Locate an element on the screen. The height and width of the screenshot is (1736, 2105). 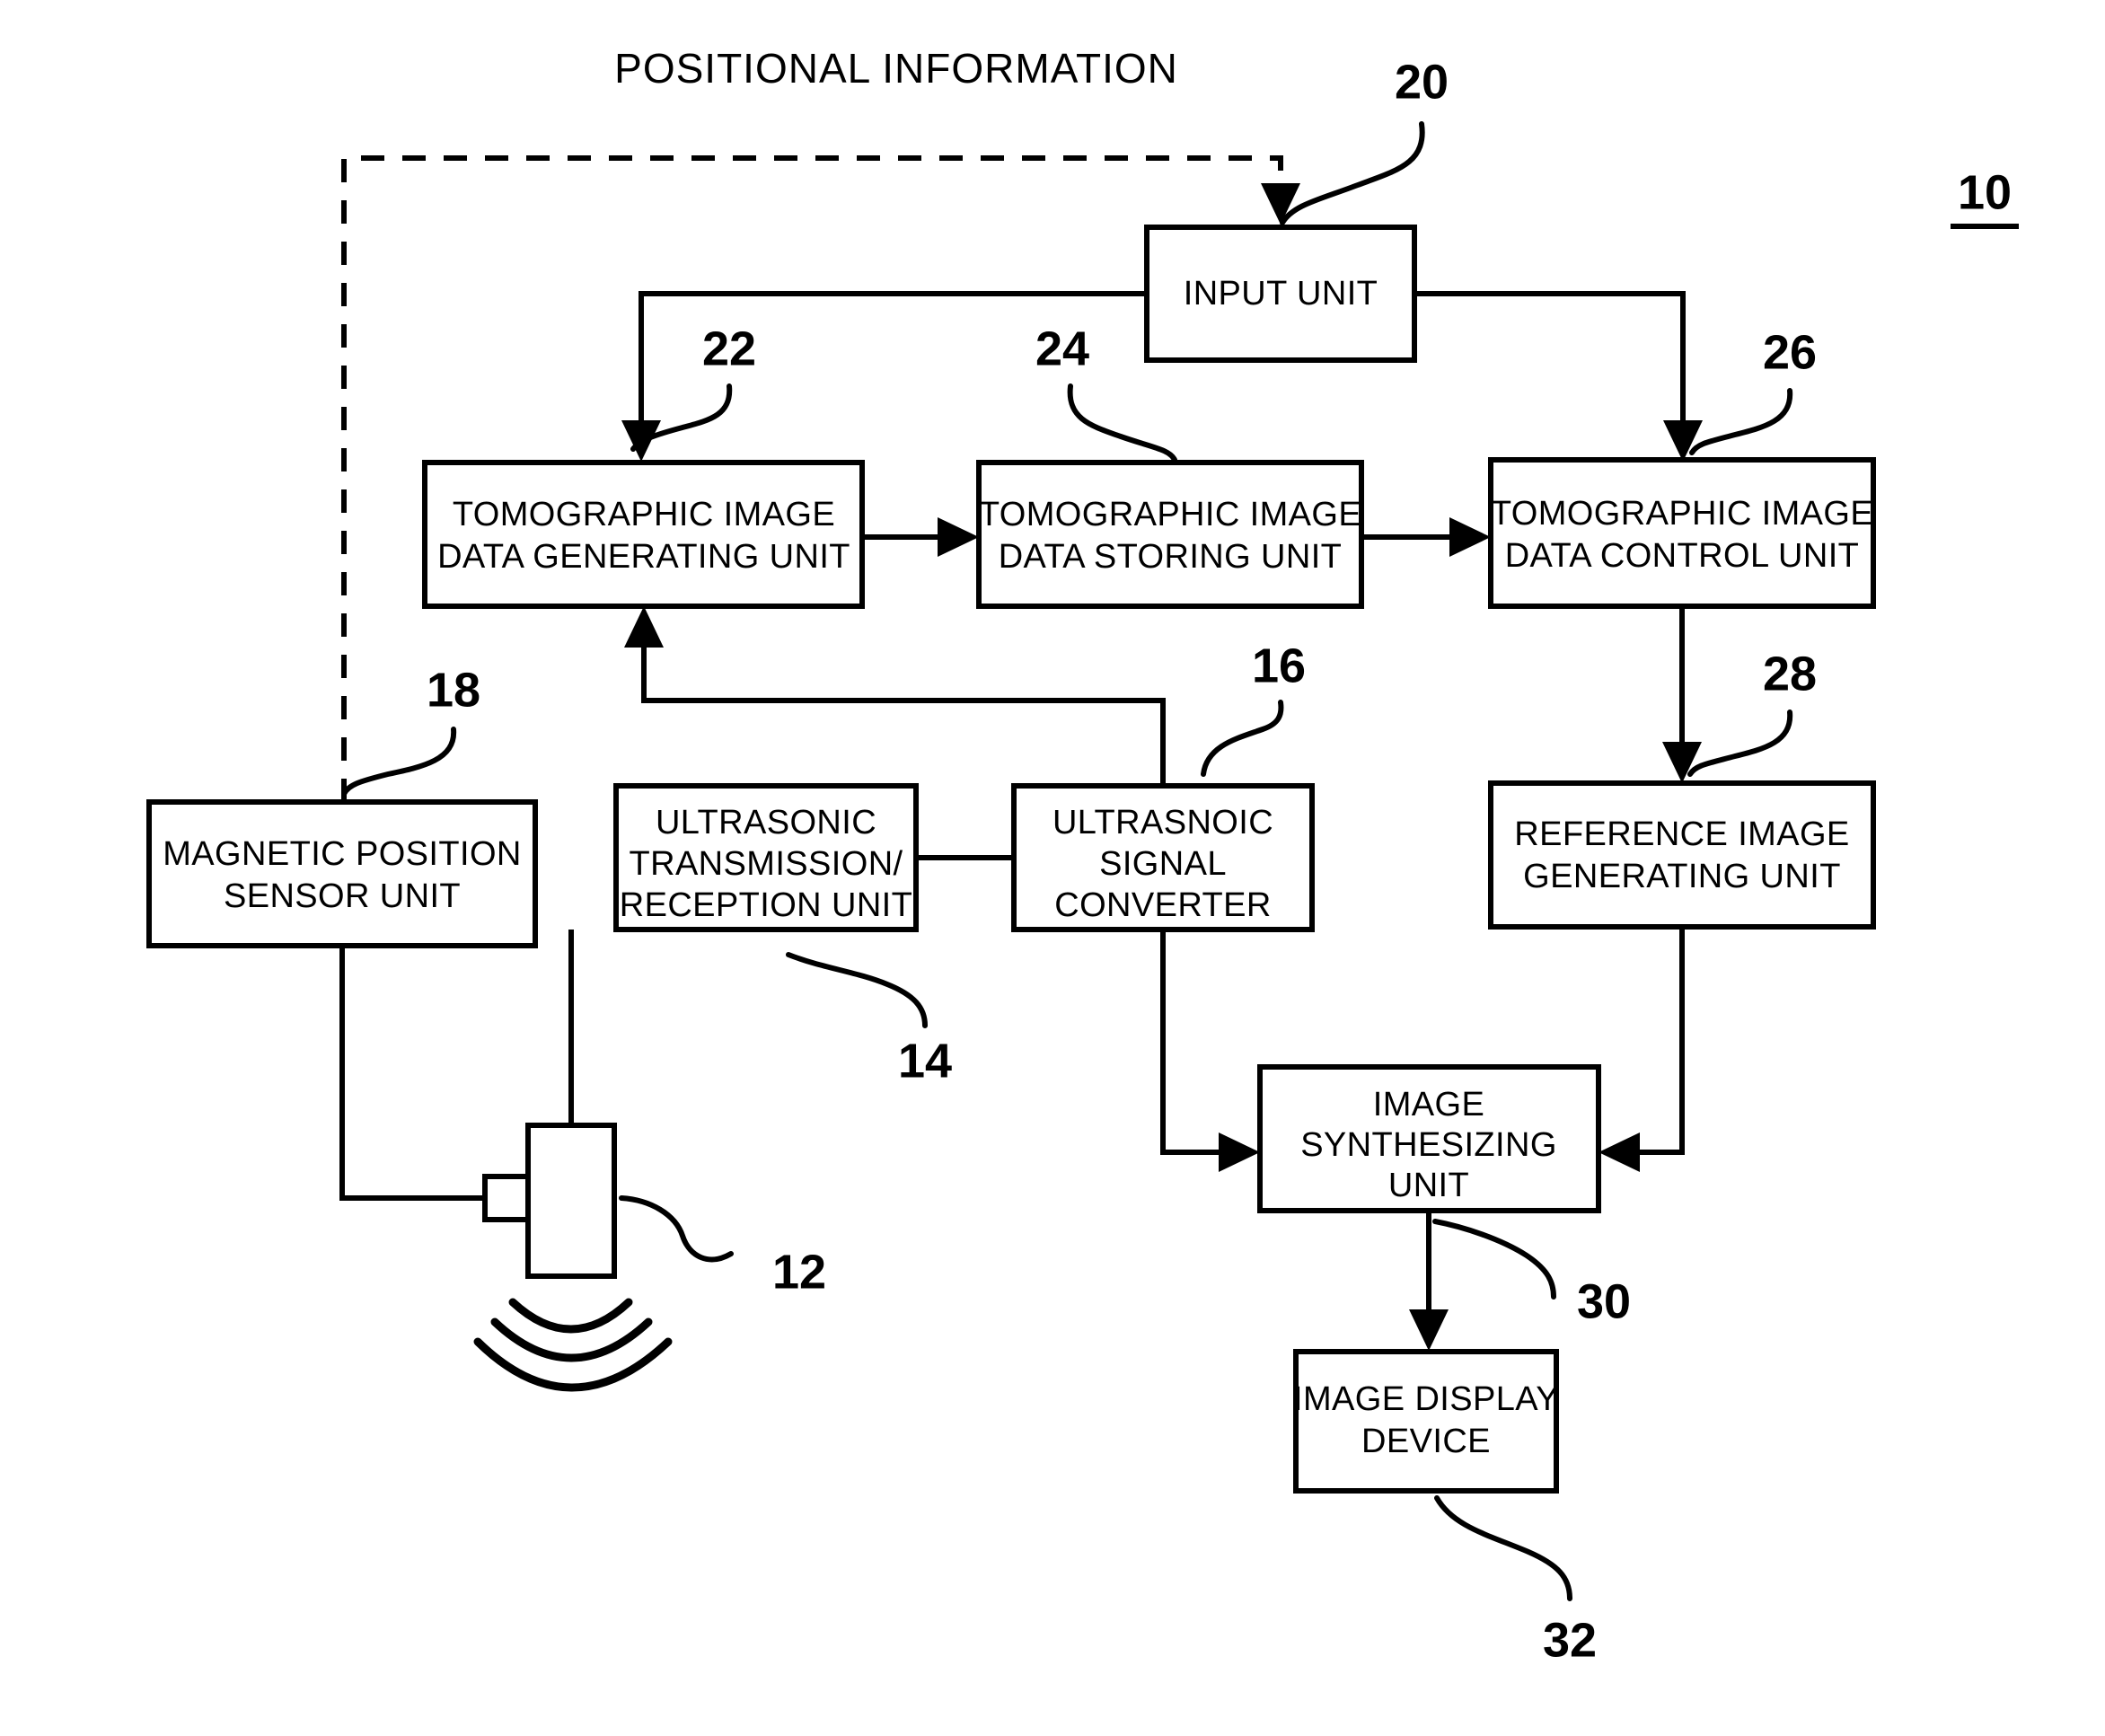
ultrasound-wave-arc-inner is located at coordinates (570, 1316).